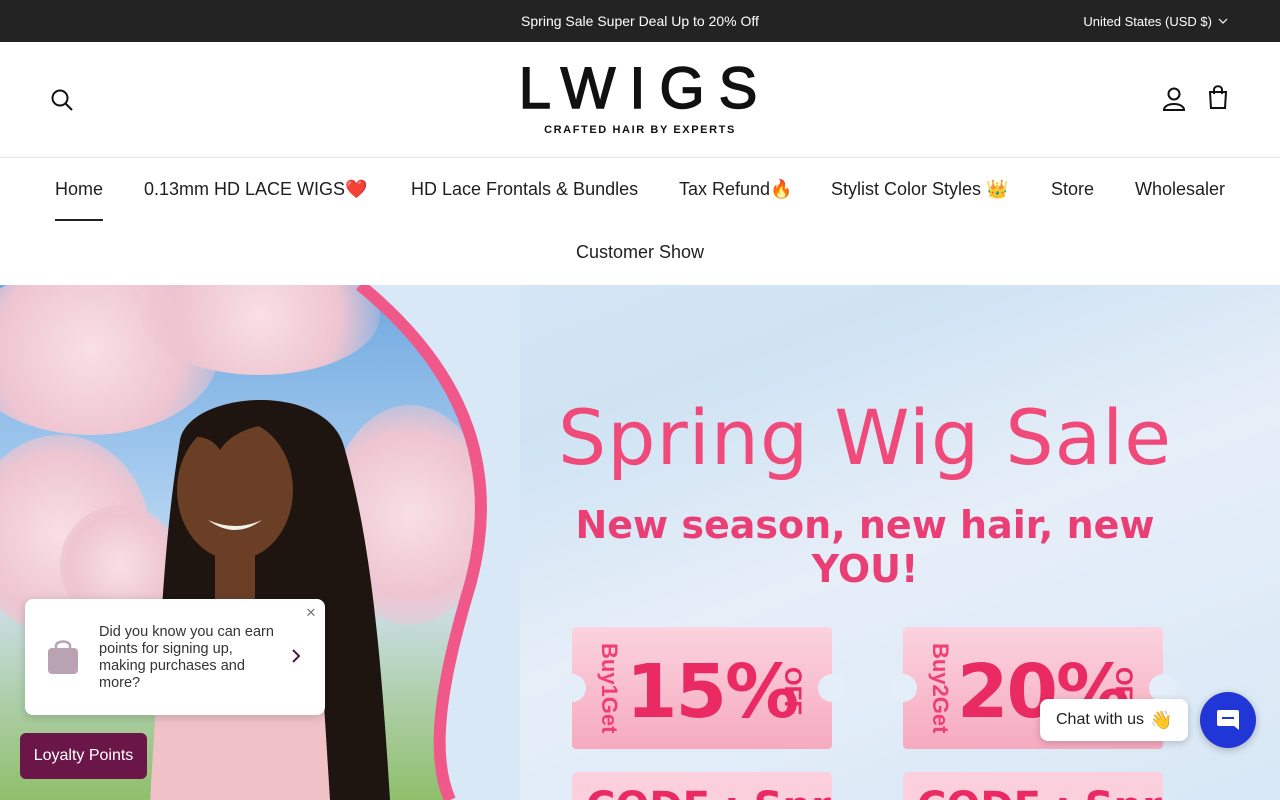 The height and width of the screenshot is (800, 1280). Describe the element at coordinates (524, 189) in the screenshot. I see `nav-item-frontals-bundles: HD Lace Frontals & Bundles` at that location.